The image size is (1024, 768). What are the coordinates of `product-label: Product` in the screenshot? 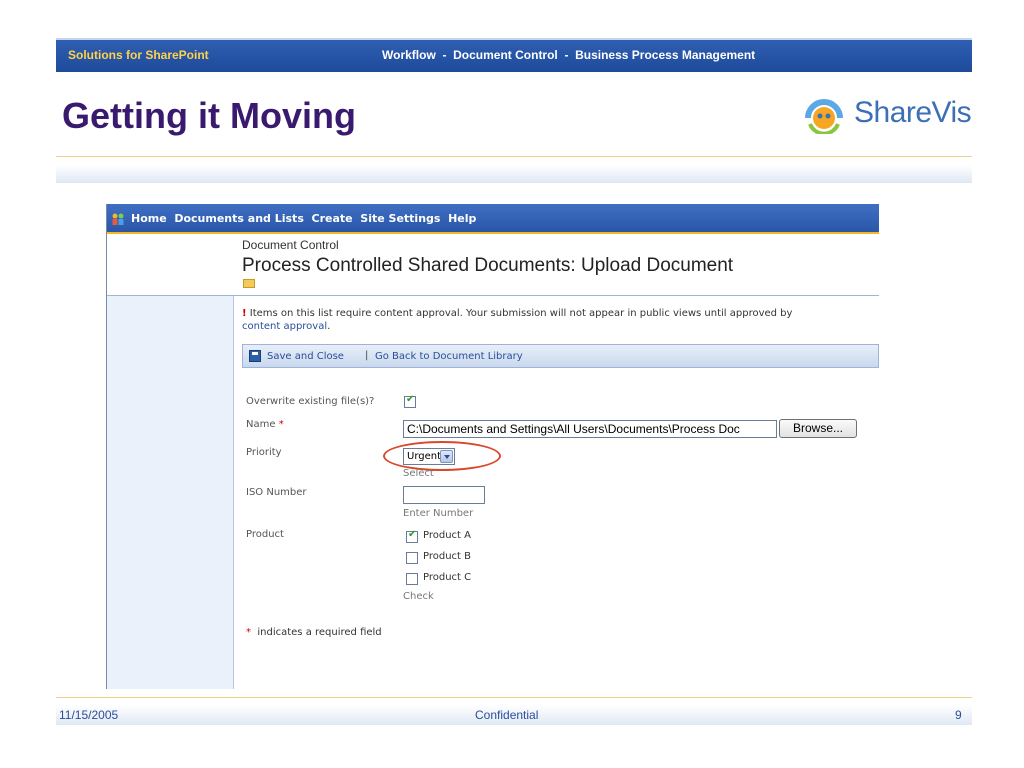 It's located at (265, 534).